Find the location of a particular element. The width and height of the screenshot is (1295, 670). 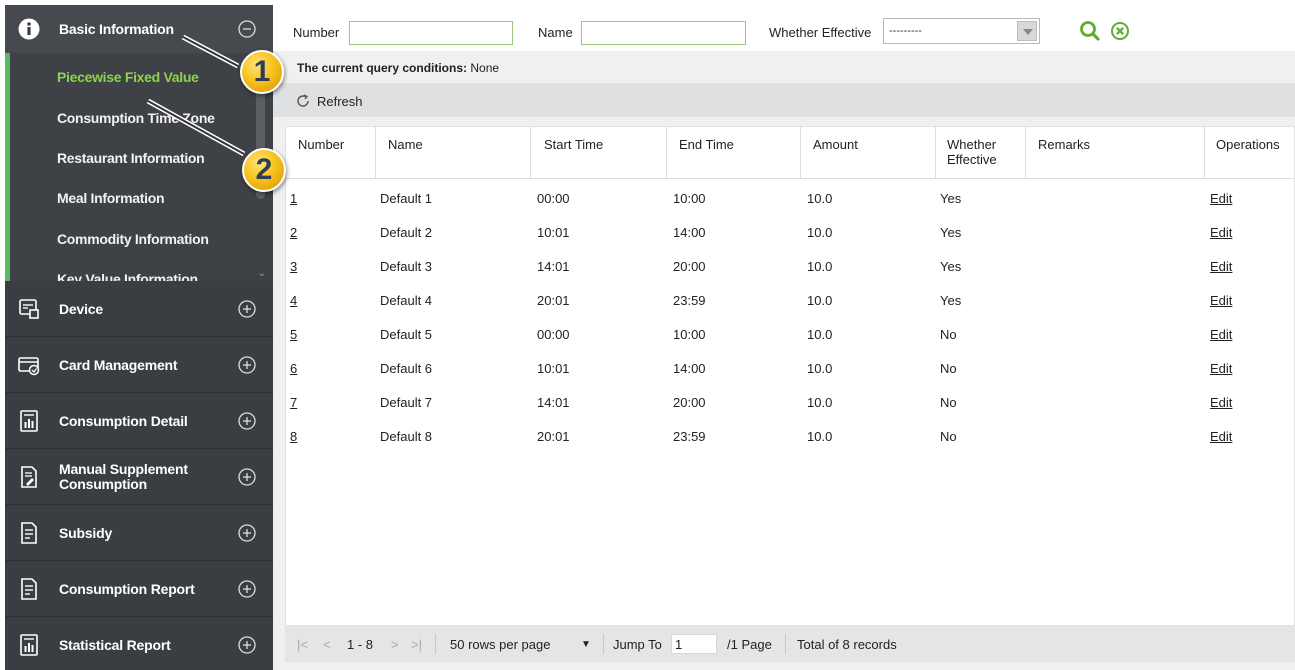

sidebar-section-title: Statistical Report is located at coordinates (115, 645).